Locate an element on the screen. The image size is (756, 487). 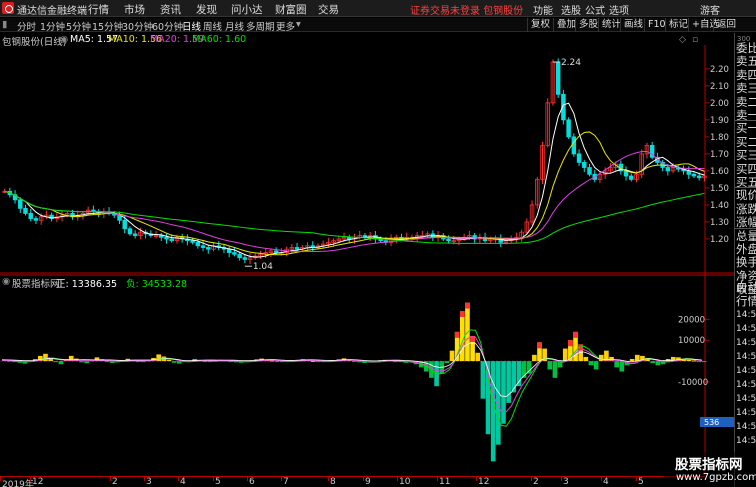
watermark-url: www.7gpzb.com is located at coordinates (716, 477).